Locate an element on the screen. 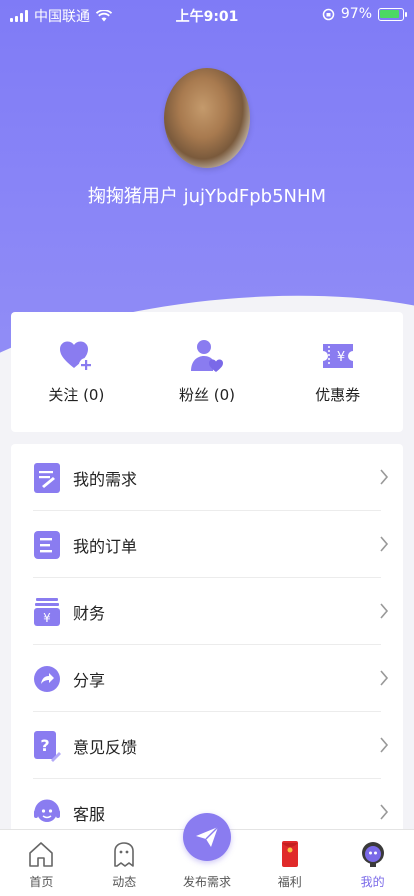 This screenshot has height=896, width=414. battery-percent: 97% is located at coordinates (356, 14).